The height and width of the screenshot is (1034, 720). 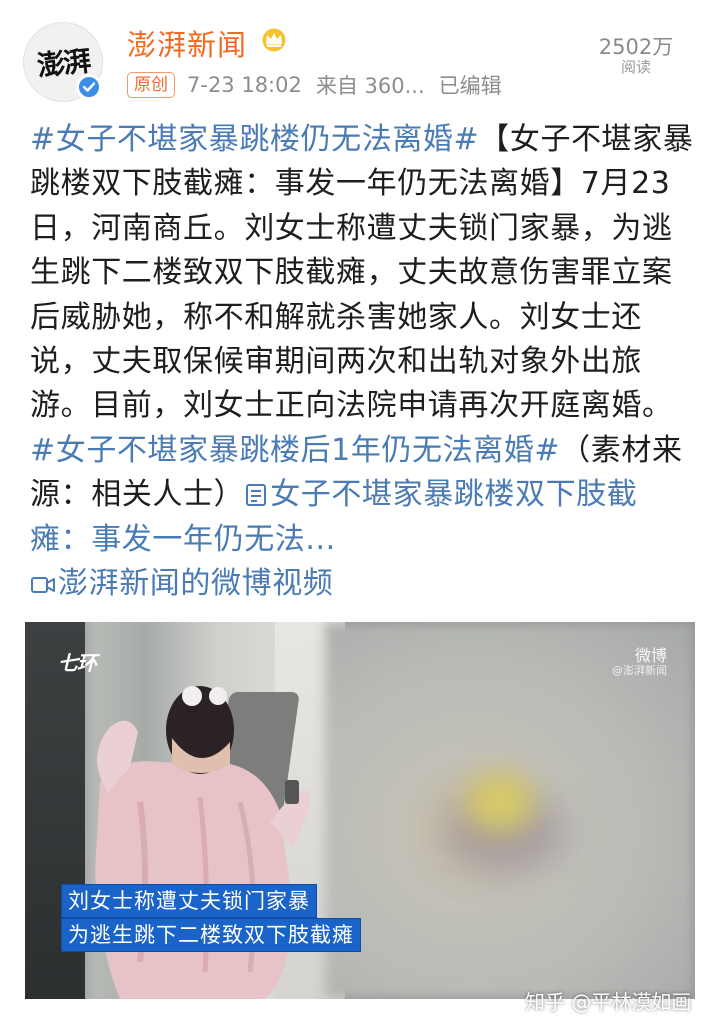 What do you see at coordinates (77, 663) in the screenshot?
I see `channel-logo: 七环` at bounding box center [77, 663].